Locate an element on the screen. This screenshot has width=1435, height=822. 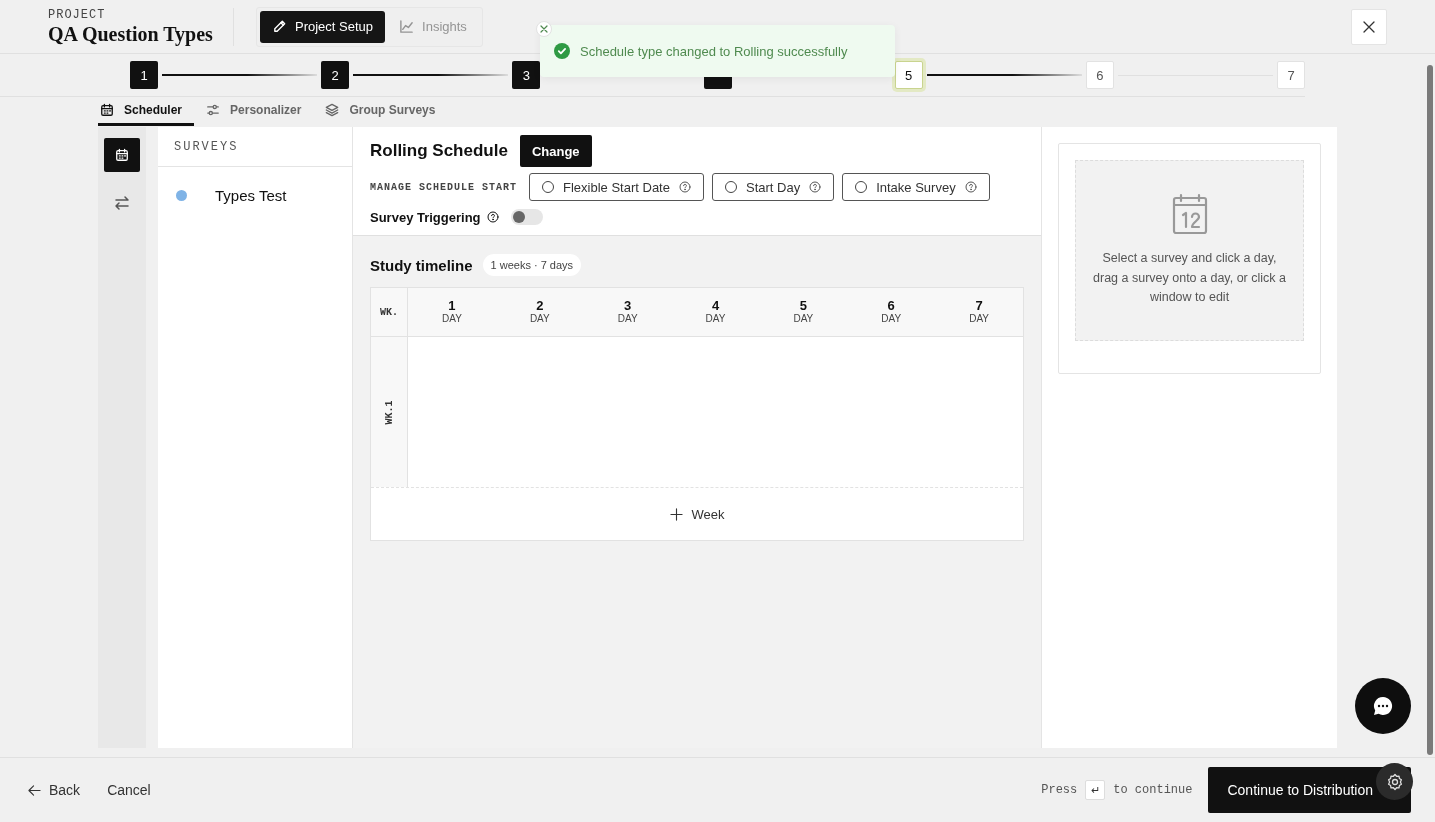
toast-close-button is located at coordinates (544, 29).